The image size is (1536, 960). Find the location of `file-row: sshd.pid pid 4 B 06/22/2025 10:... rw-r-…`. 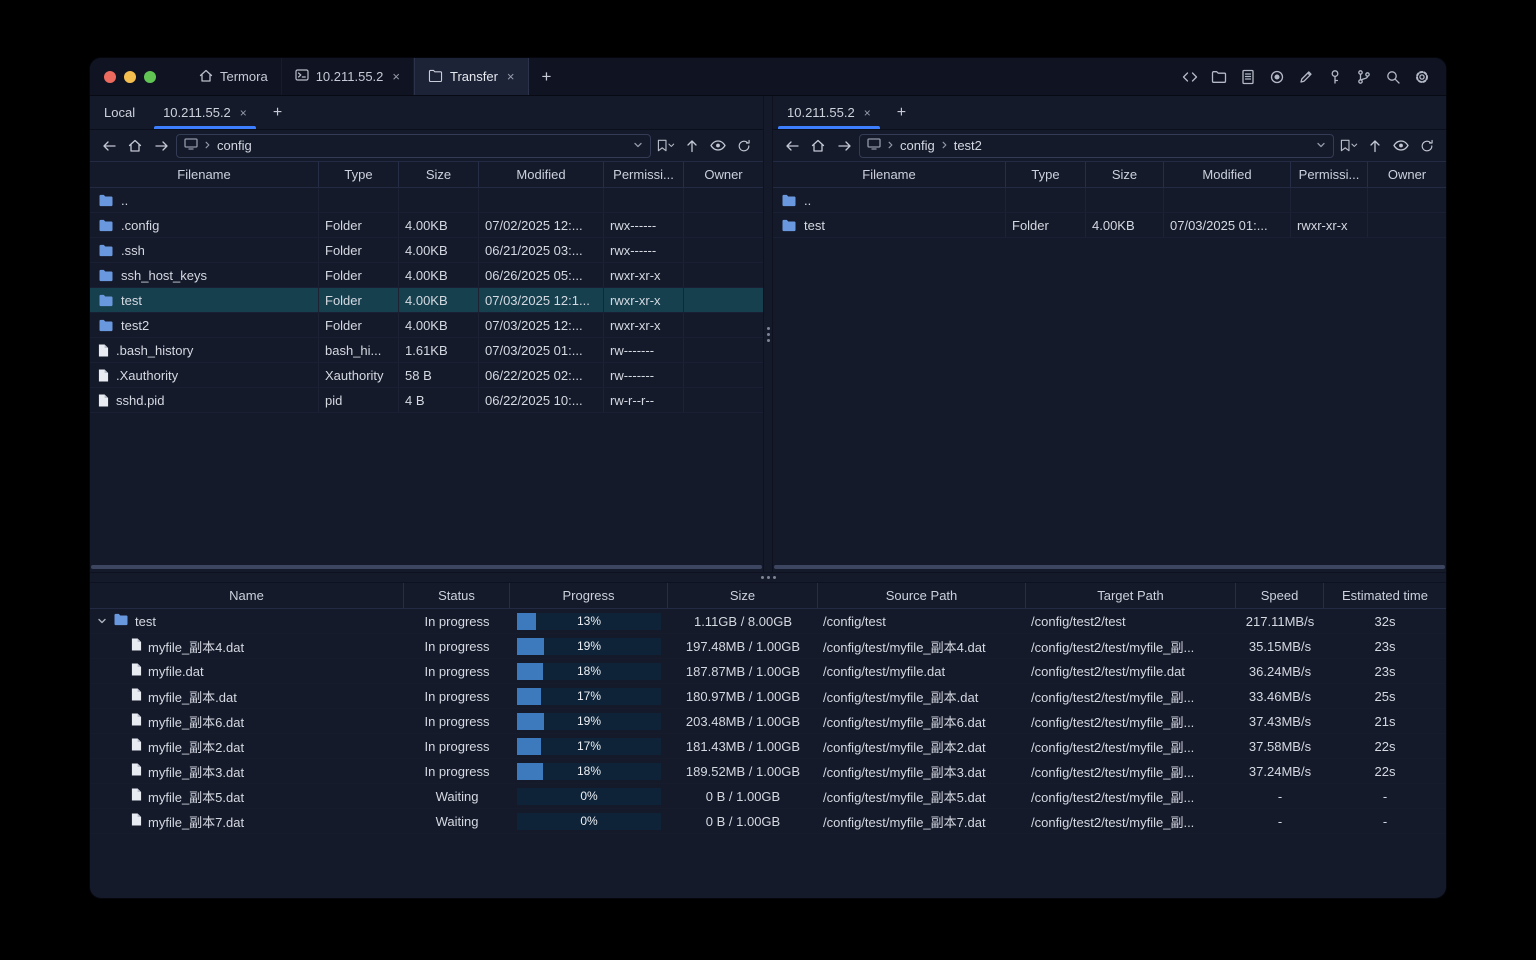

file-row: sshd.pid pid 4 B 06/22/2025 10:... rw-r-… is located at coordinates (426, 400).